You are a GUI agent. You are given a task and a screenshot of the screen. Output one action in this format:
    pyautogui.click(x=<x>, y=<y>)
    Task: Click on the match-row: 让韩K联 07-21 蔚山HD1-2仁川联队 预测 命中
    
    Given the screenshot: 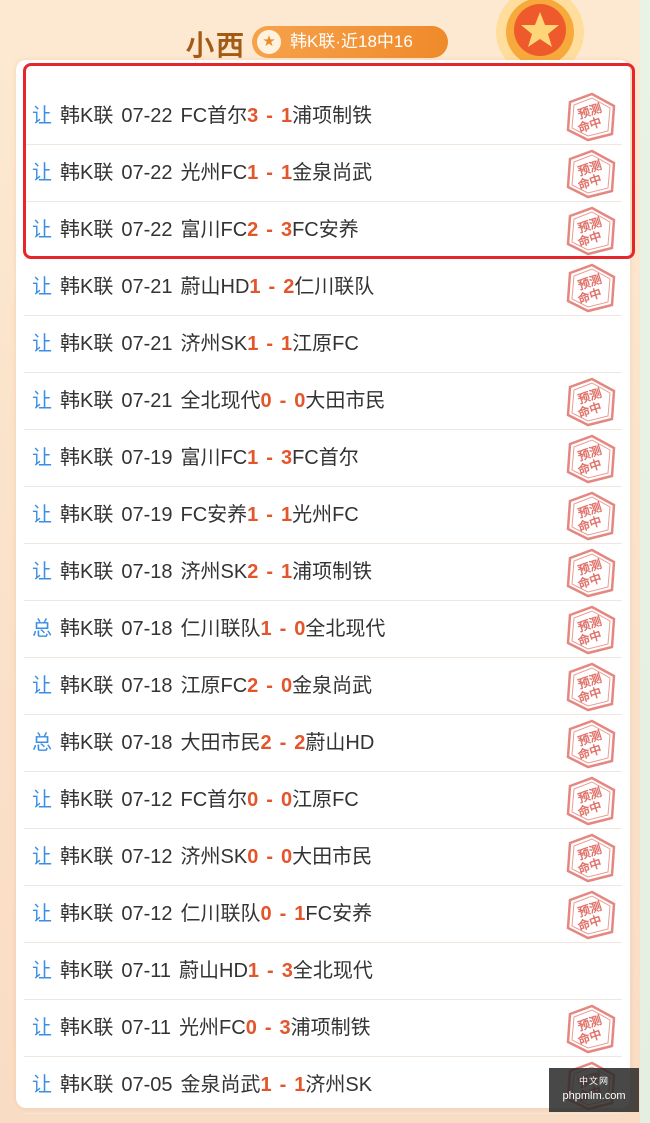 What is the action you would take?
    pyautogui.click(x=323, y=287)
    